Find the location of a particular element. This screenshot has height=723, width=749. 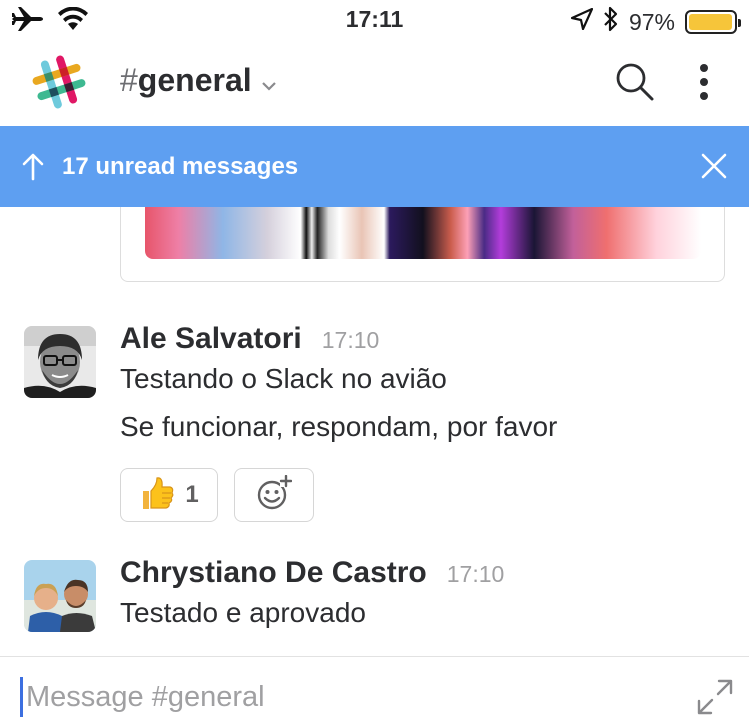

add-reaction-button is located at coordinates (274, 495).